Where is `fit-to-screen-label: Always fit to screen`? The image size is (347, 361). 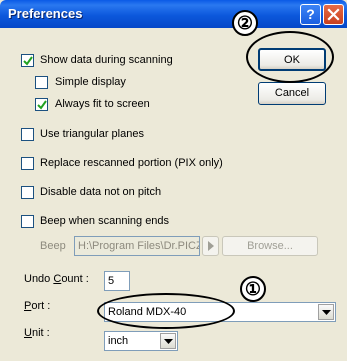 fit-to-screen-label: Always fit to screen is located at coordinates (102, 104).